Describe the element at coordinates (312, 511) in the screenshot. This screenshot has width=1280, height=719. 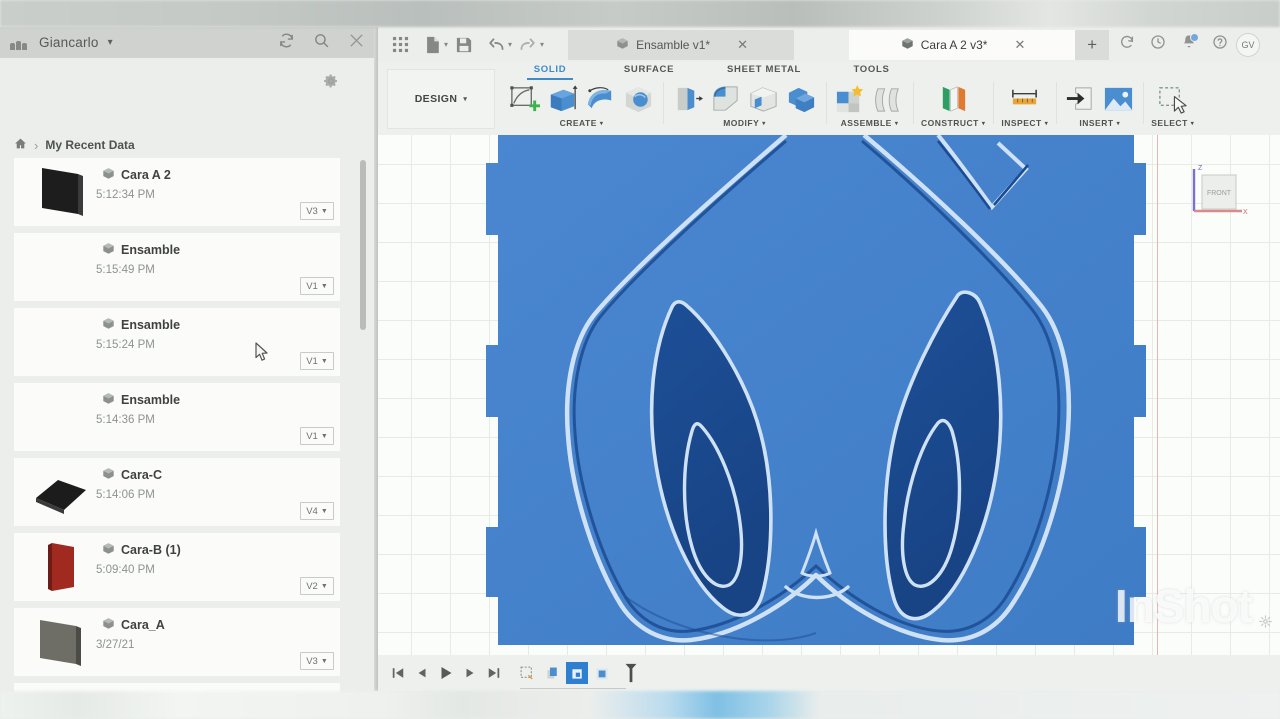
I see `version-label: V4` at that location.